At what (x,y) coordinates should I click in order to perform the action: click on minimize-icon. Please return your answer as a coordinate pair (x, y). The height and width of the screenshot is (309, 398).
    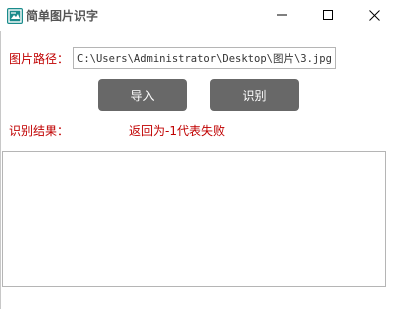
    Looking at the image, I should click on (282, 15).